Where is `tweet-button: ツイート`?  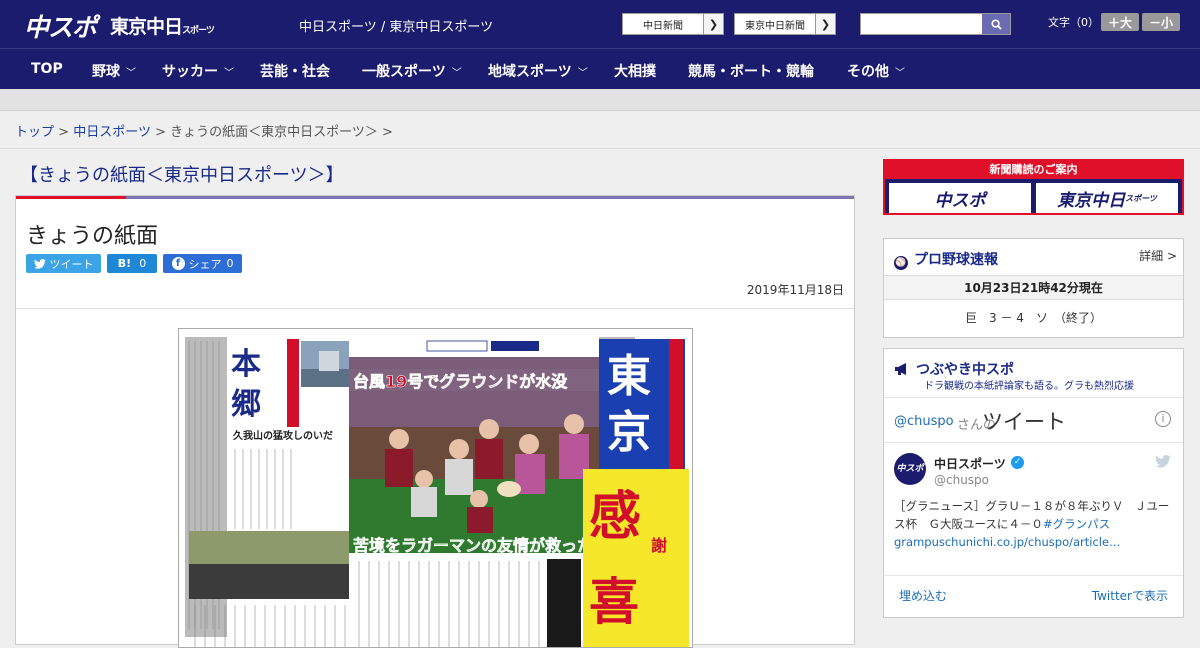
tweet-button: ツイート is located at coordinates (63, 263).